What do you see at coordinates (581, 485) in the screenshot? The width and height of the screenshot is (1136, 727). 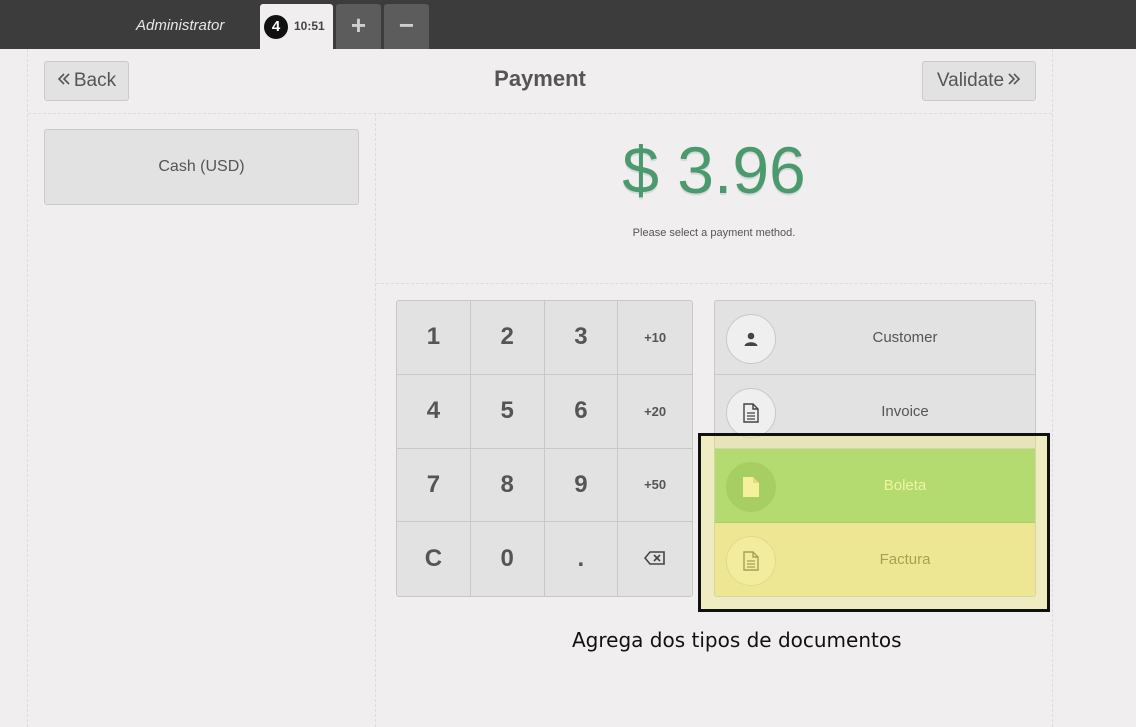 I see `numpad-key-9: 9` at bounding box center [581, 485].